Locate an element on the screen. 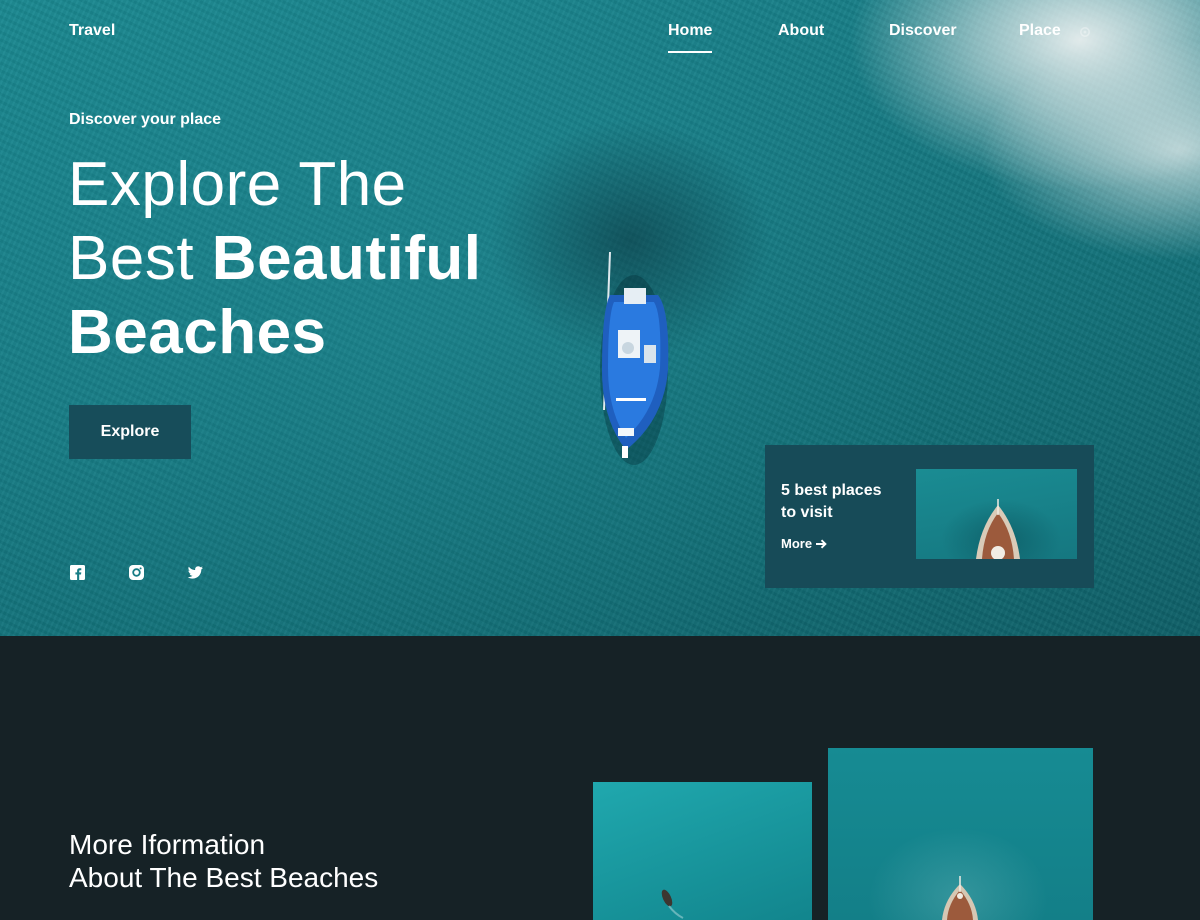  hero-tagline: Discover your place is located at coordinates (145, 119).